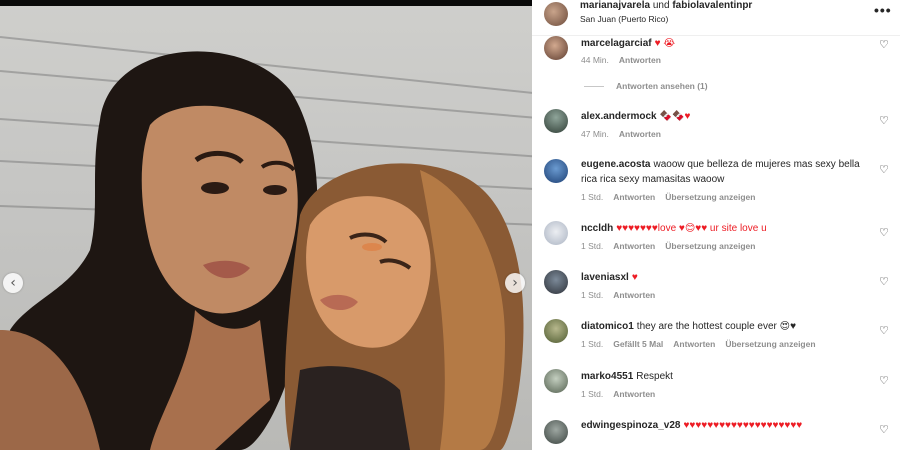 This screenshot has width=900, height=450. What do you see at coordinates (716, 326) in the screenshot?
I see `comment-text: they are the hottest couple ever 😍♥` at bounding box center [716, 326].